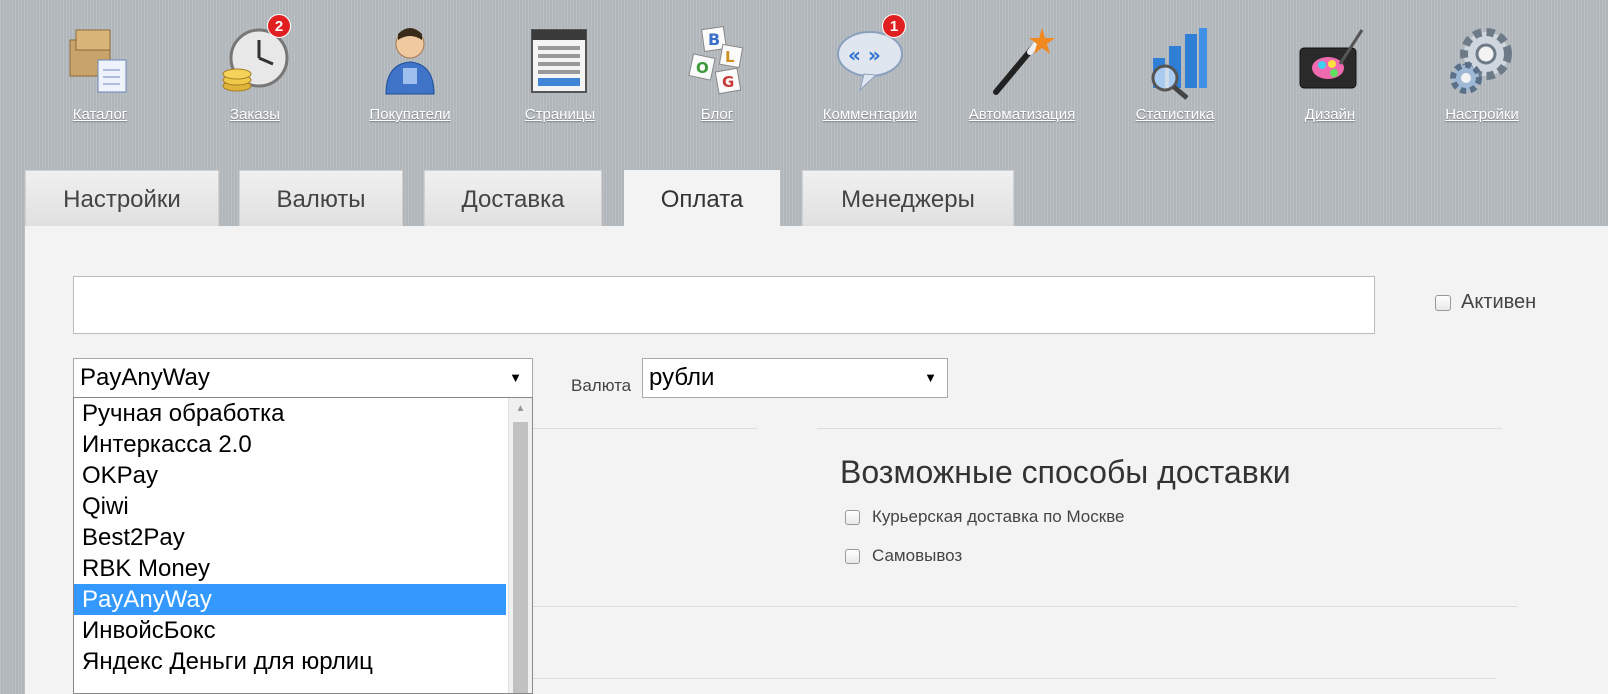  Describe the element at coordinates (1065, 472) in the screenshot. I see `delivery-methods-title: Возможные способы доставки` at that location.